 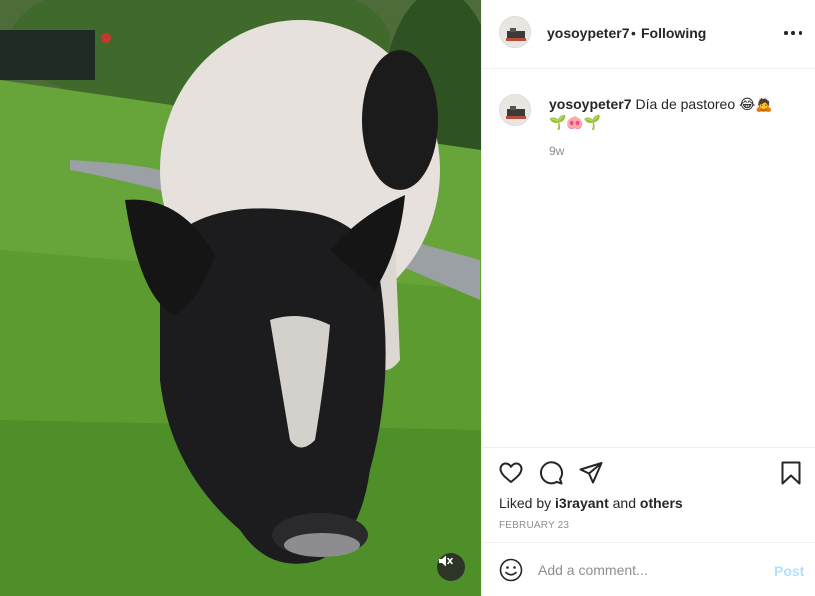 What do you see at coordinates (551, 473) in the screenshot?
I see `comment-bubble-icon` at bounding box center [551, 473].